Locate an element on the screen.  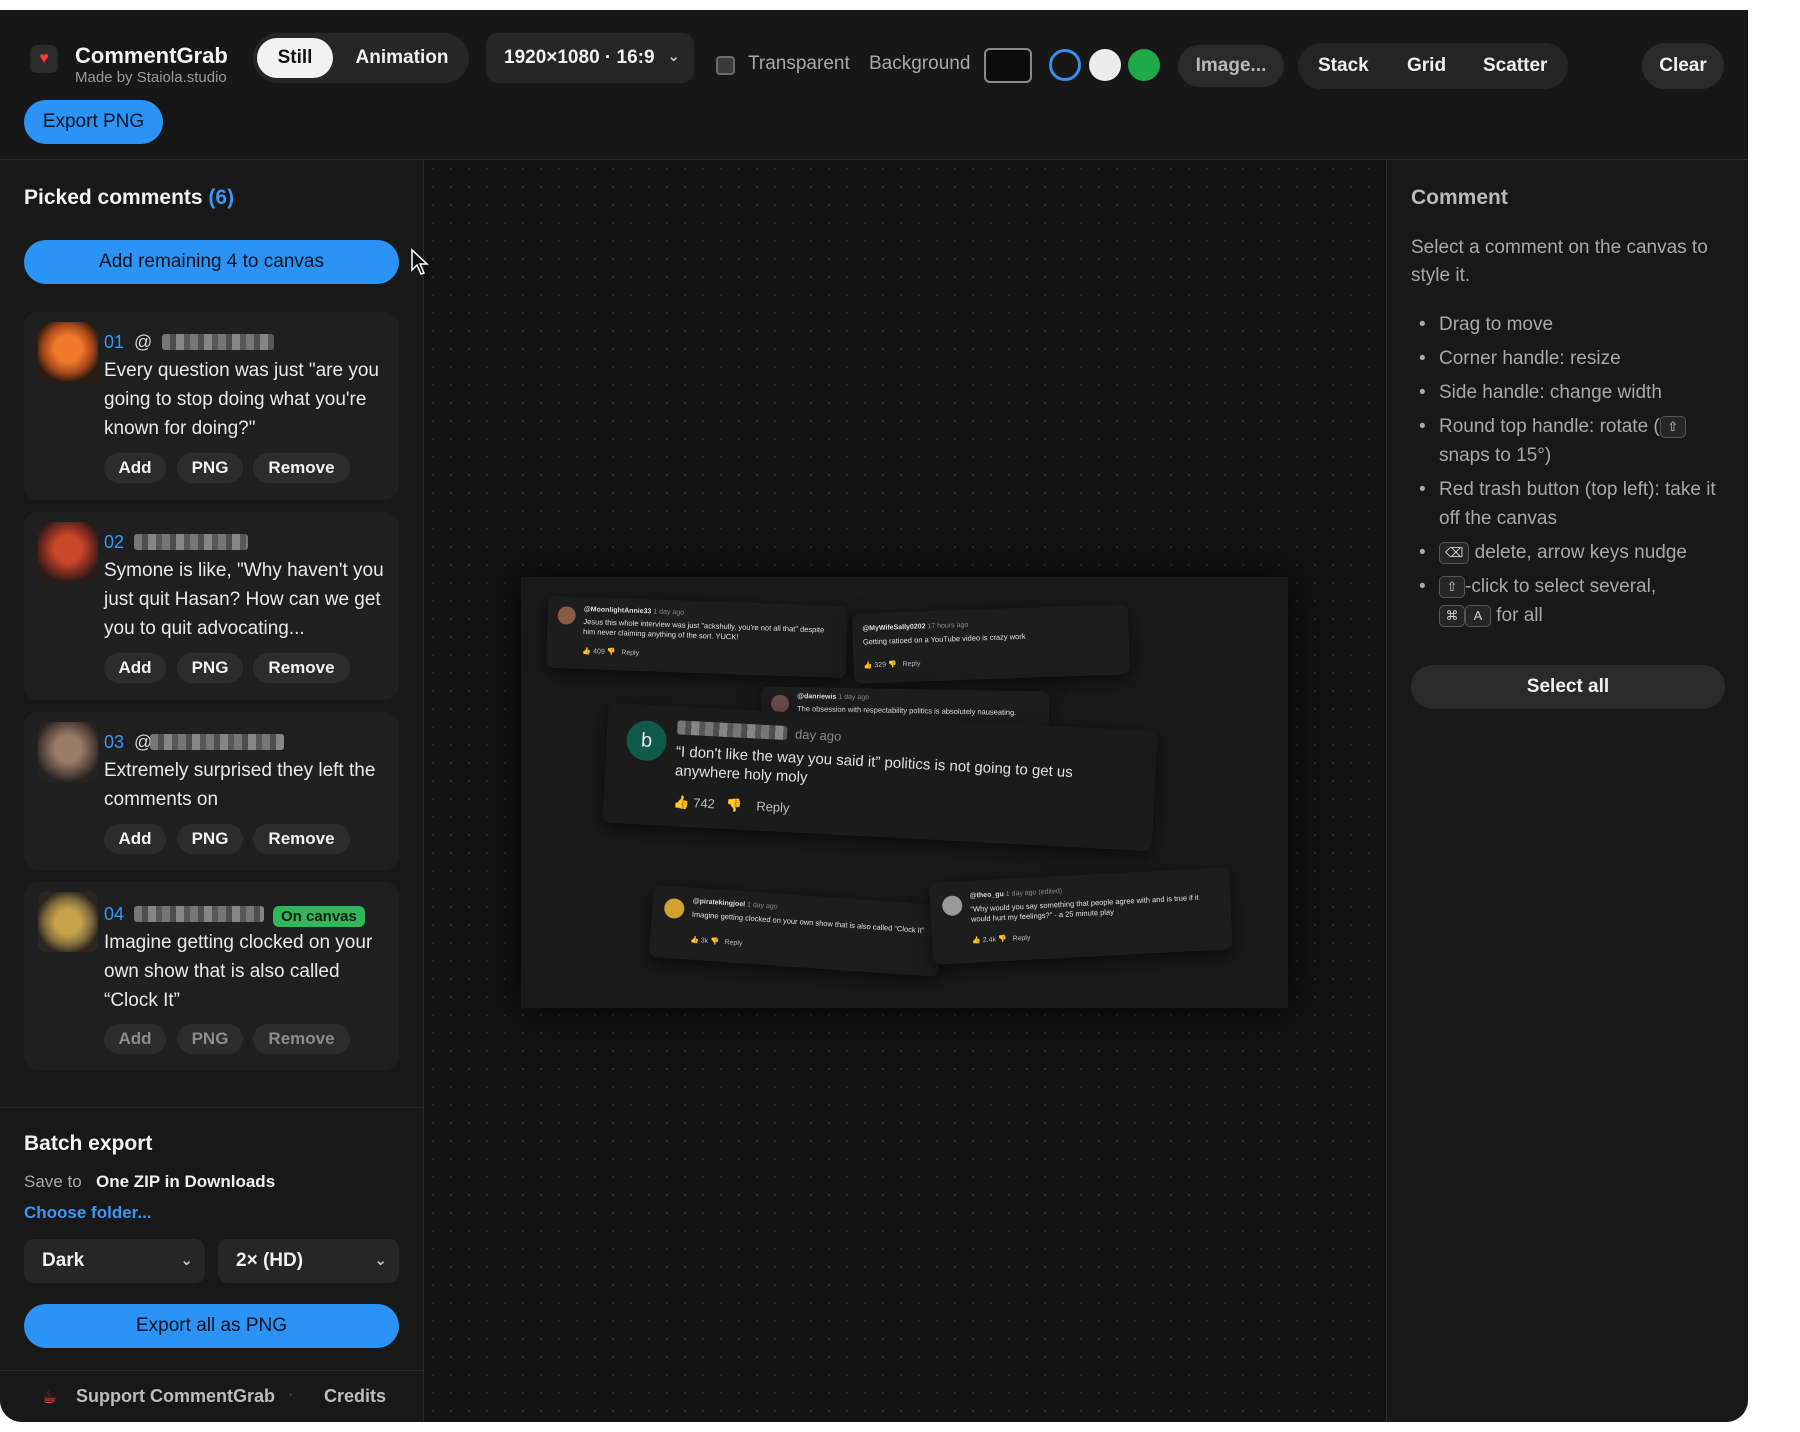
export-png-button: Export PNG is located at coordinates (93, 122).